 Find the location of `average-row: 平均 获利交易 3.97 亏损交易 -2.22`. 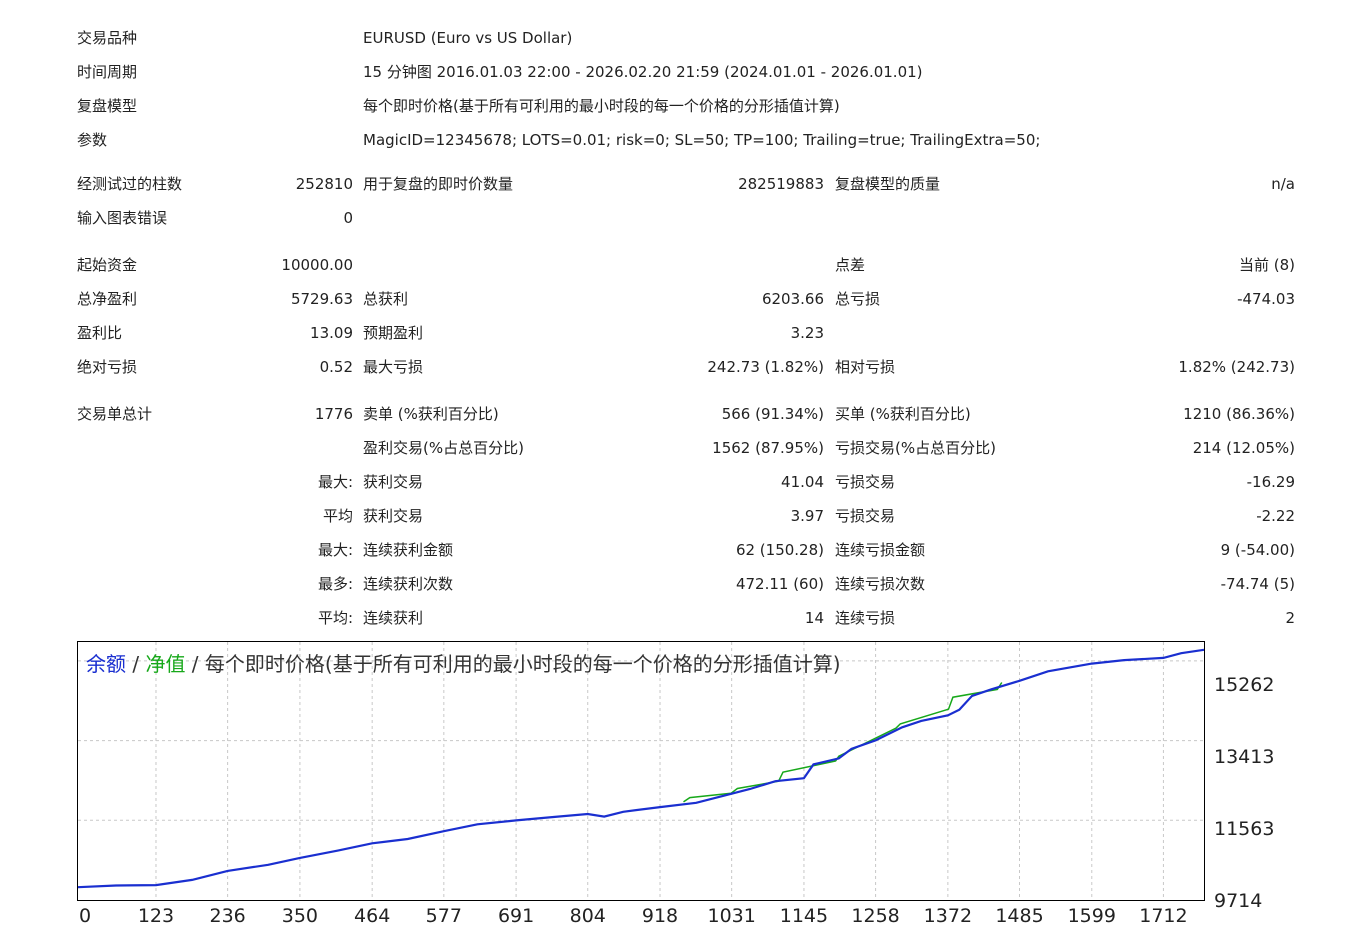

average-row: 平均 获利交易 3.97 亏损交易 -2.22 is located at coordinates (678, 516).